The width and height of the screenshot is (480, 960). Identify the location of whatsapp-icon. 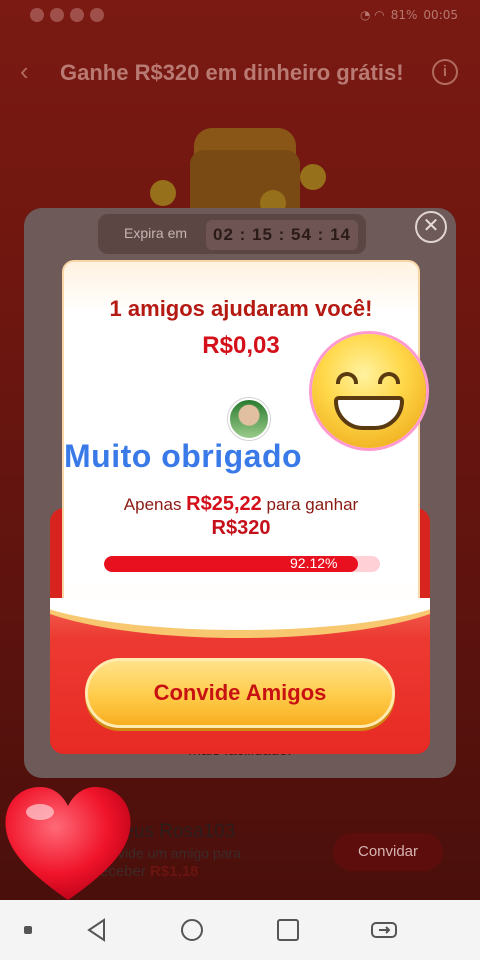
(37, 15).